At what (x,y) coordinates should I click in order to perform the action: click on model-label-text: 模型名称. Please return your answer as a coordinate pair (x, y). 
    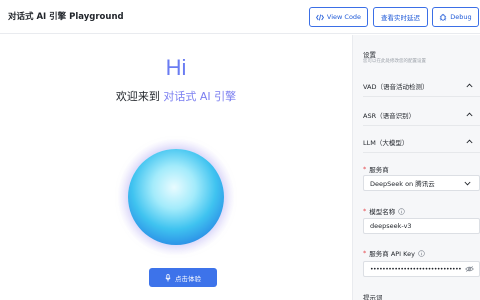
    Looking at the image, I should click on (382, 212).